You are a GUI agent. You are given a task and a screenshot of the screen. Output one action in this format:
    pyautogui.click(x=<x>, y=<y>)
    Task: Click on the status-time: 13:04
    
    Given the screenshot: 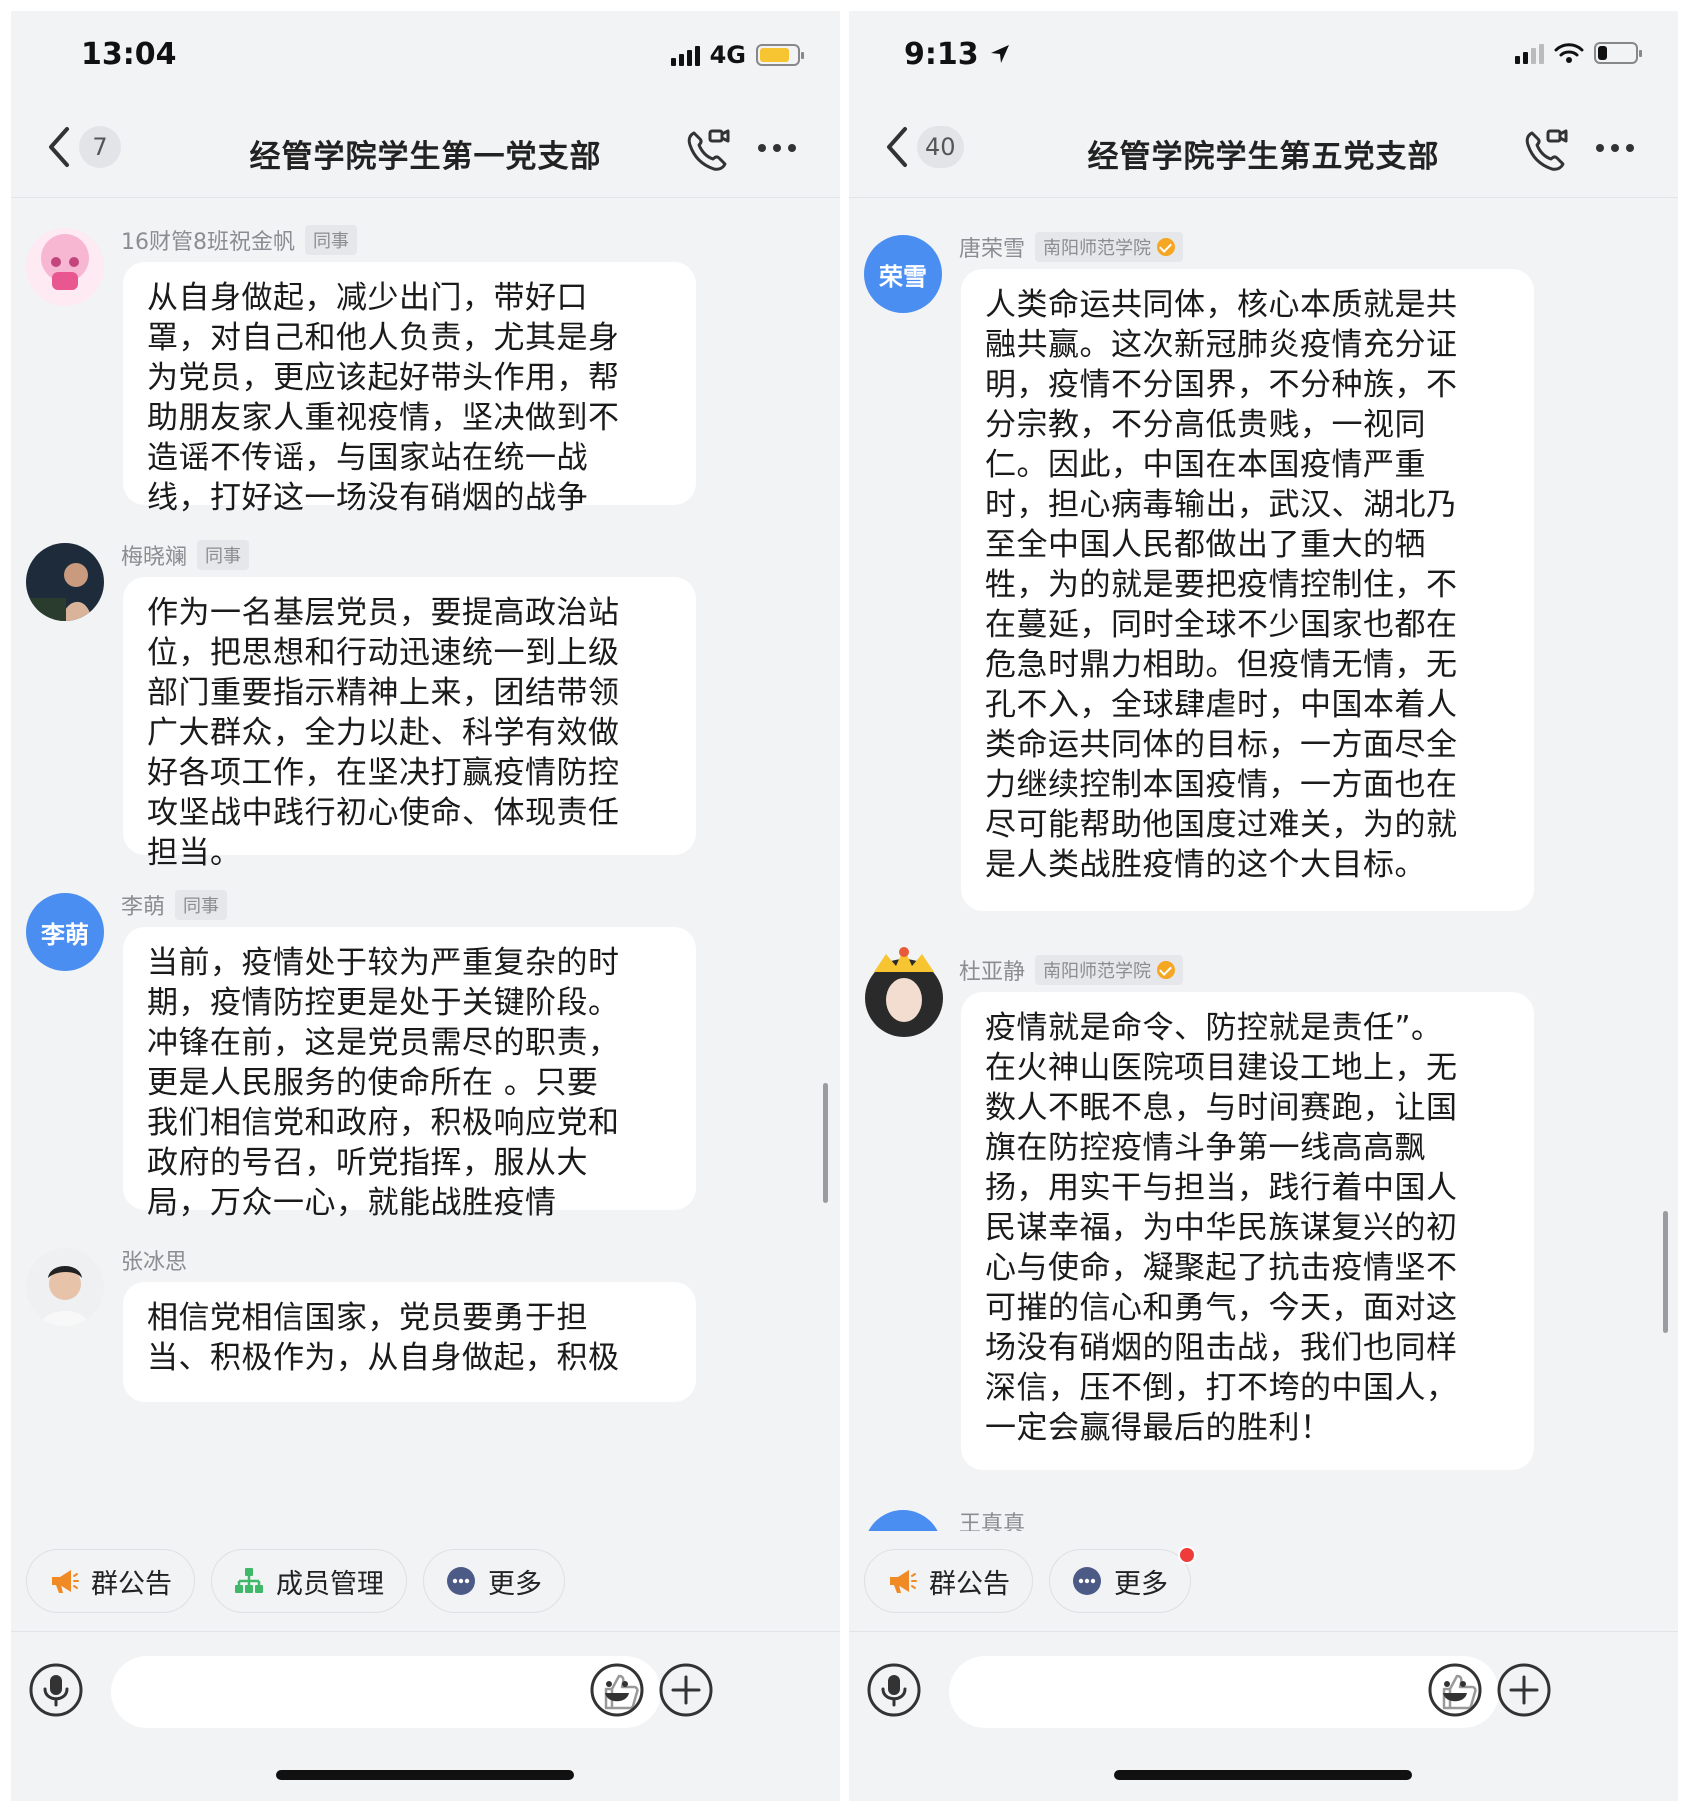 What is the action you would take?
    pyautogui.click(x=129, y=54)
    